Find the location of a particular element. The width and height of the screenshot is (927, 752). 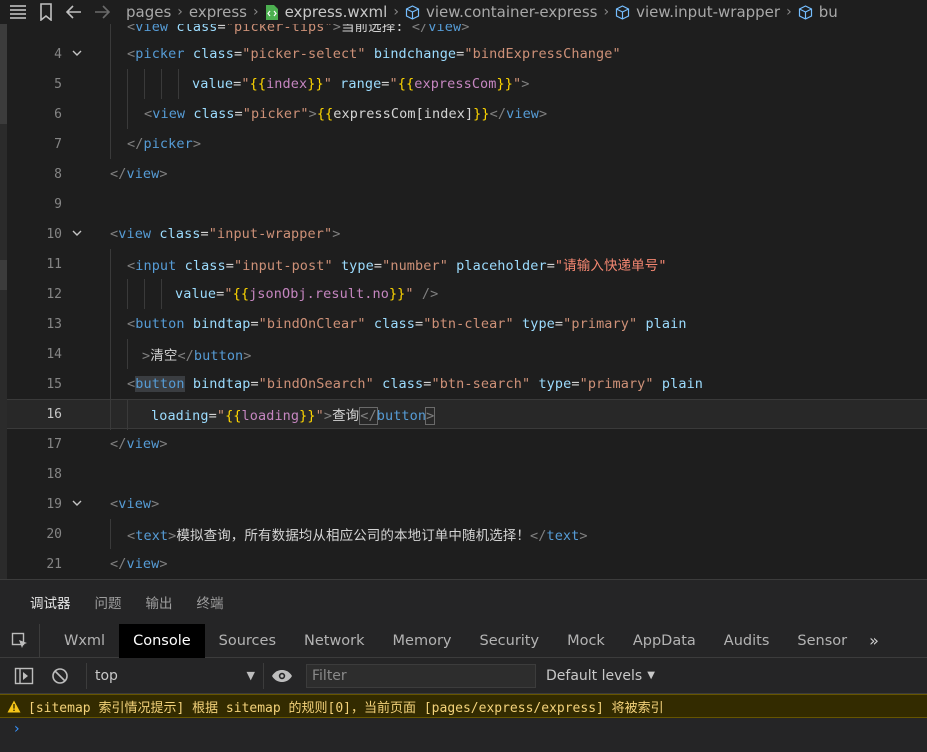

code-line: 19 <view> is located at coordinates (467, 504).